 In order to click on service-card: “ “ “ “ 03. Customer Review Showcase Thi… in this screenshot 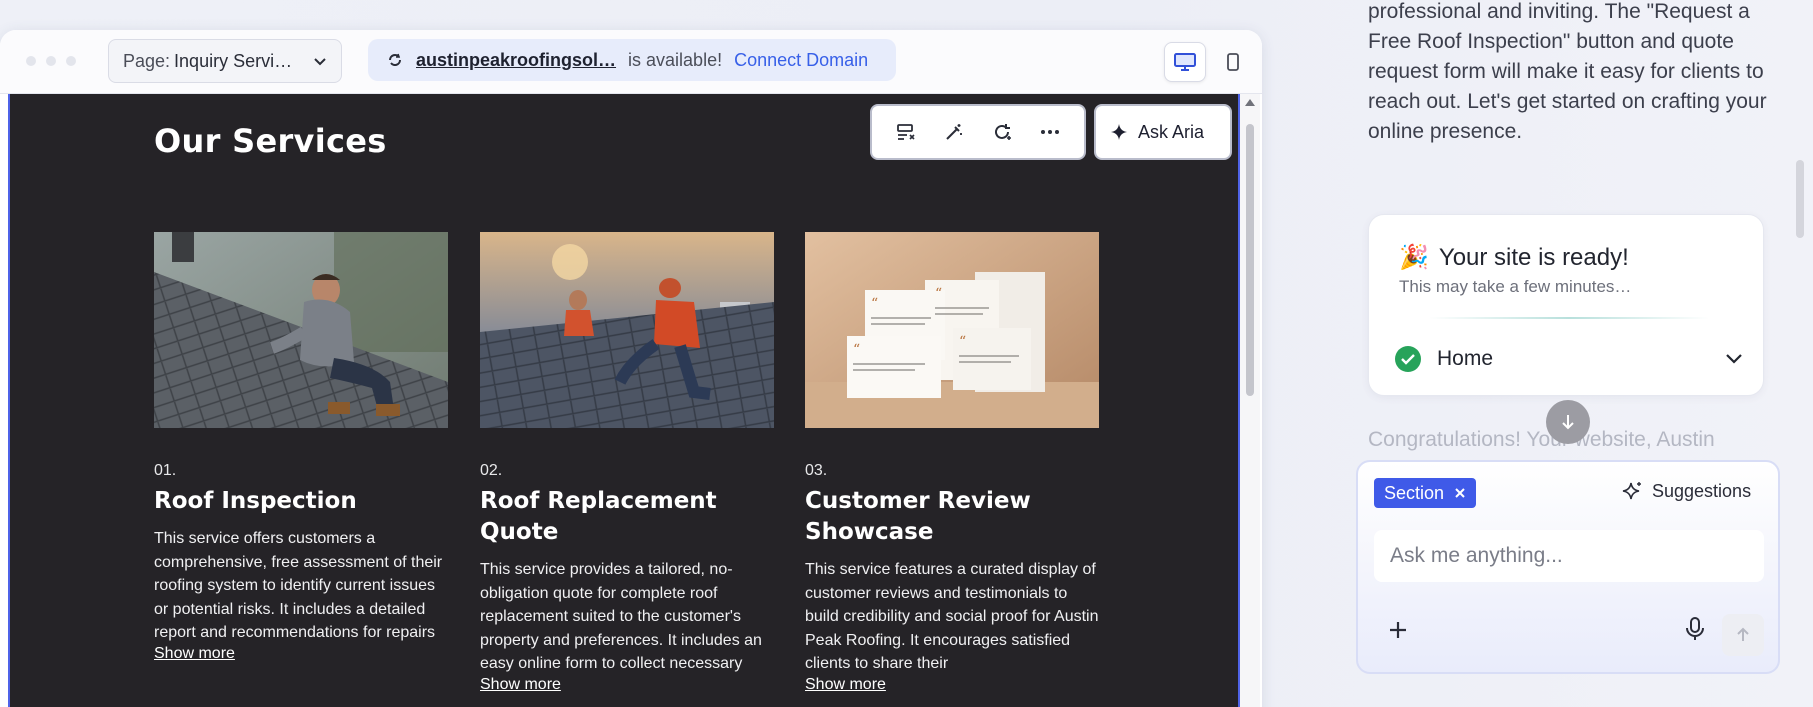, I will do `click(952, 463)`.